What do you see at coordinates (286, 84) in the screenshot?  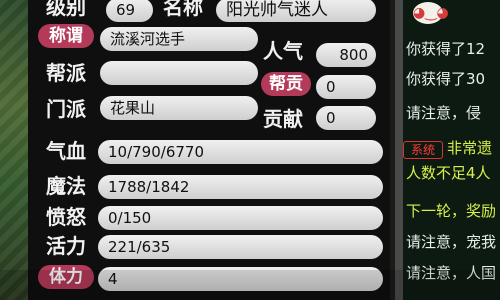 I see `guild-contribution-button: 帮贡` at bounding box center [286, 84].